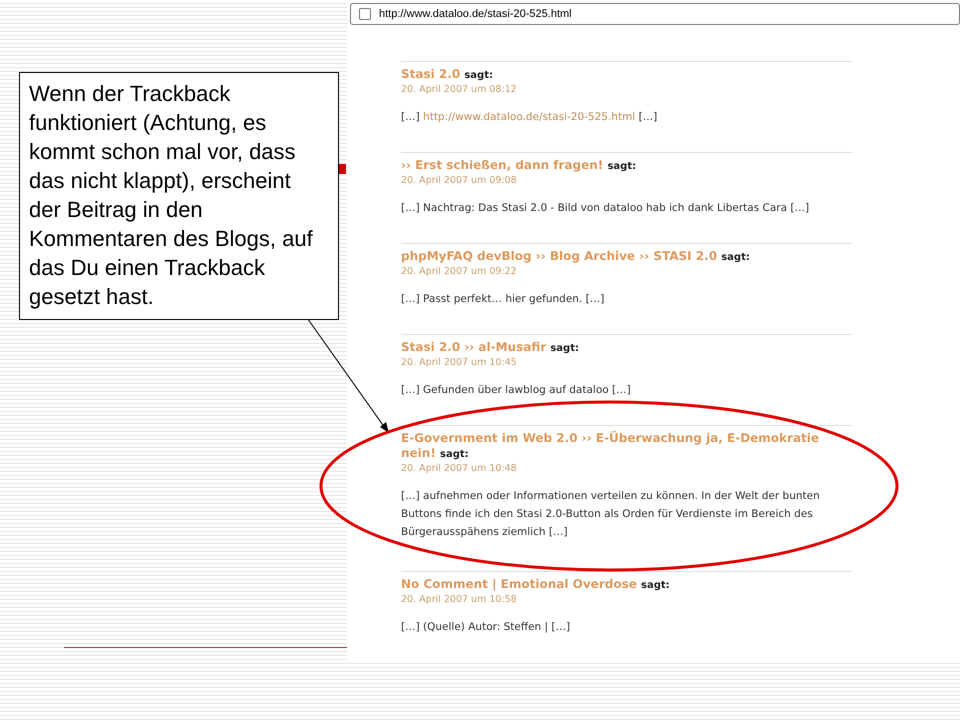 This screenshot has width=960, height=720. Describe the element at coordinates (610, 446) in the screenshot. I see `comment-heading: E-Government im Web 2.0 ›› E-Überwachung ja, E-Demokratie nein! sagt:` at that location.